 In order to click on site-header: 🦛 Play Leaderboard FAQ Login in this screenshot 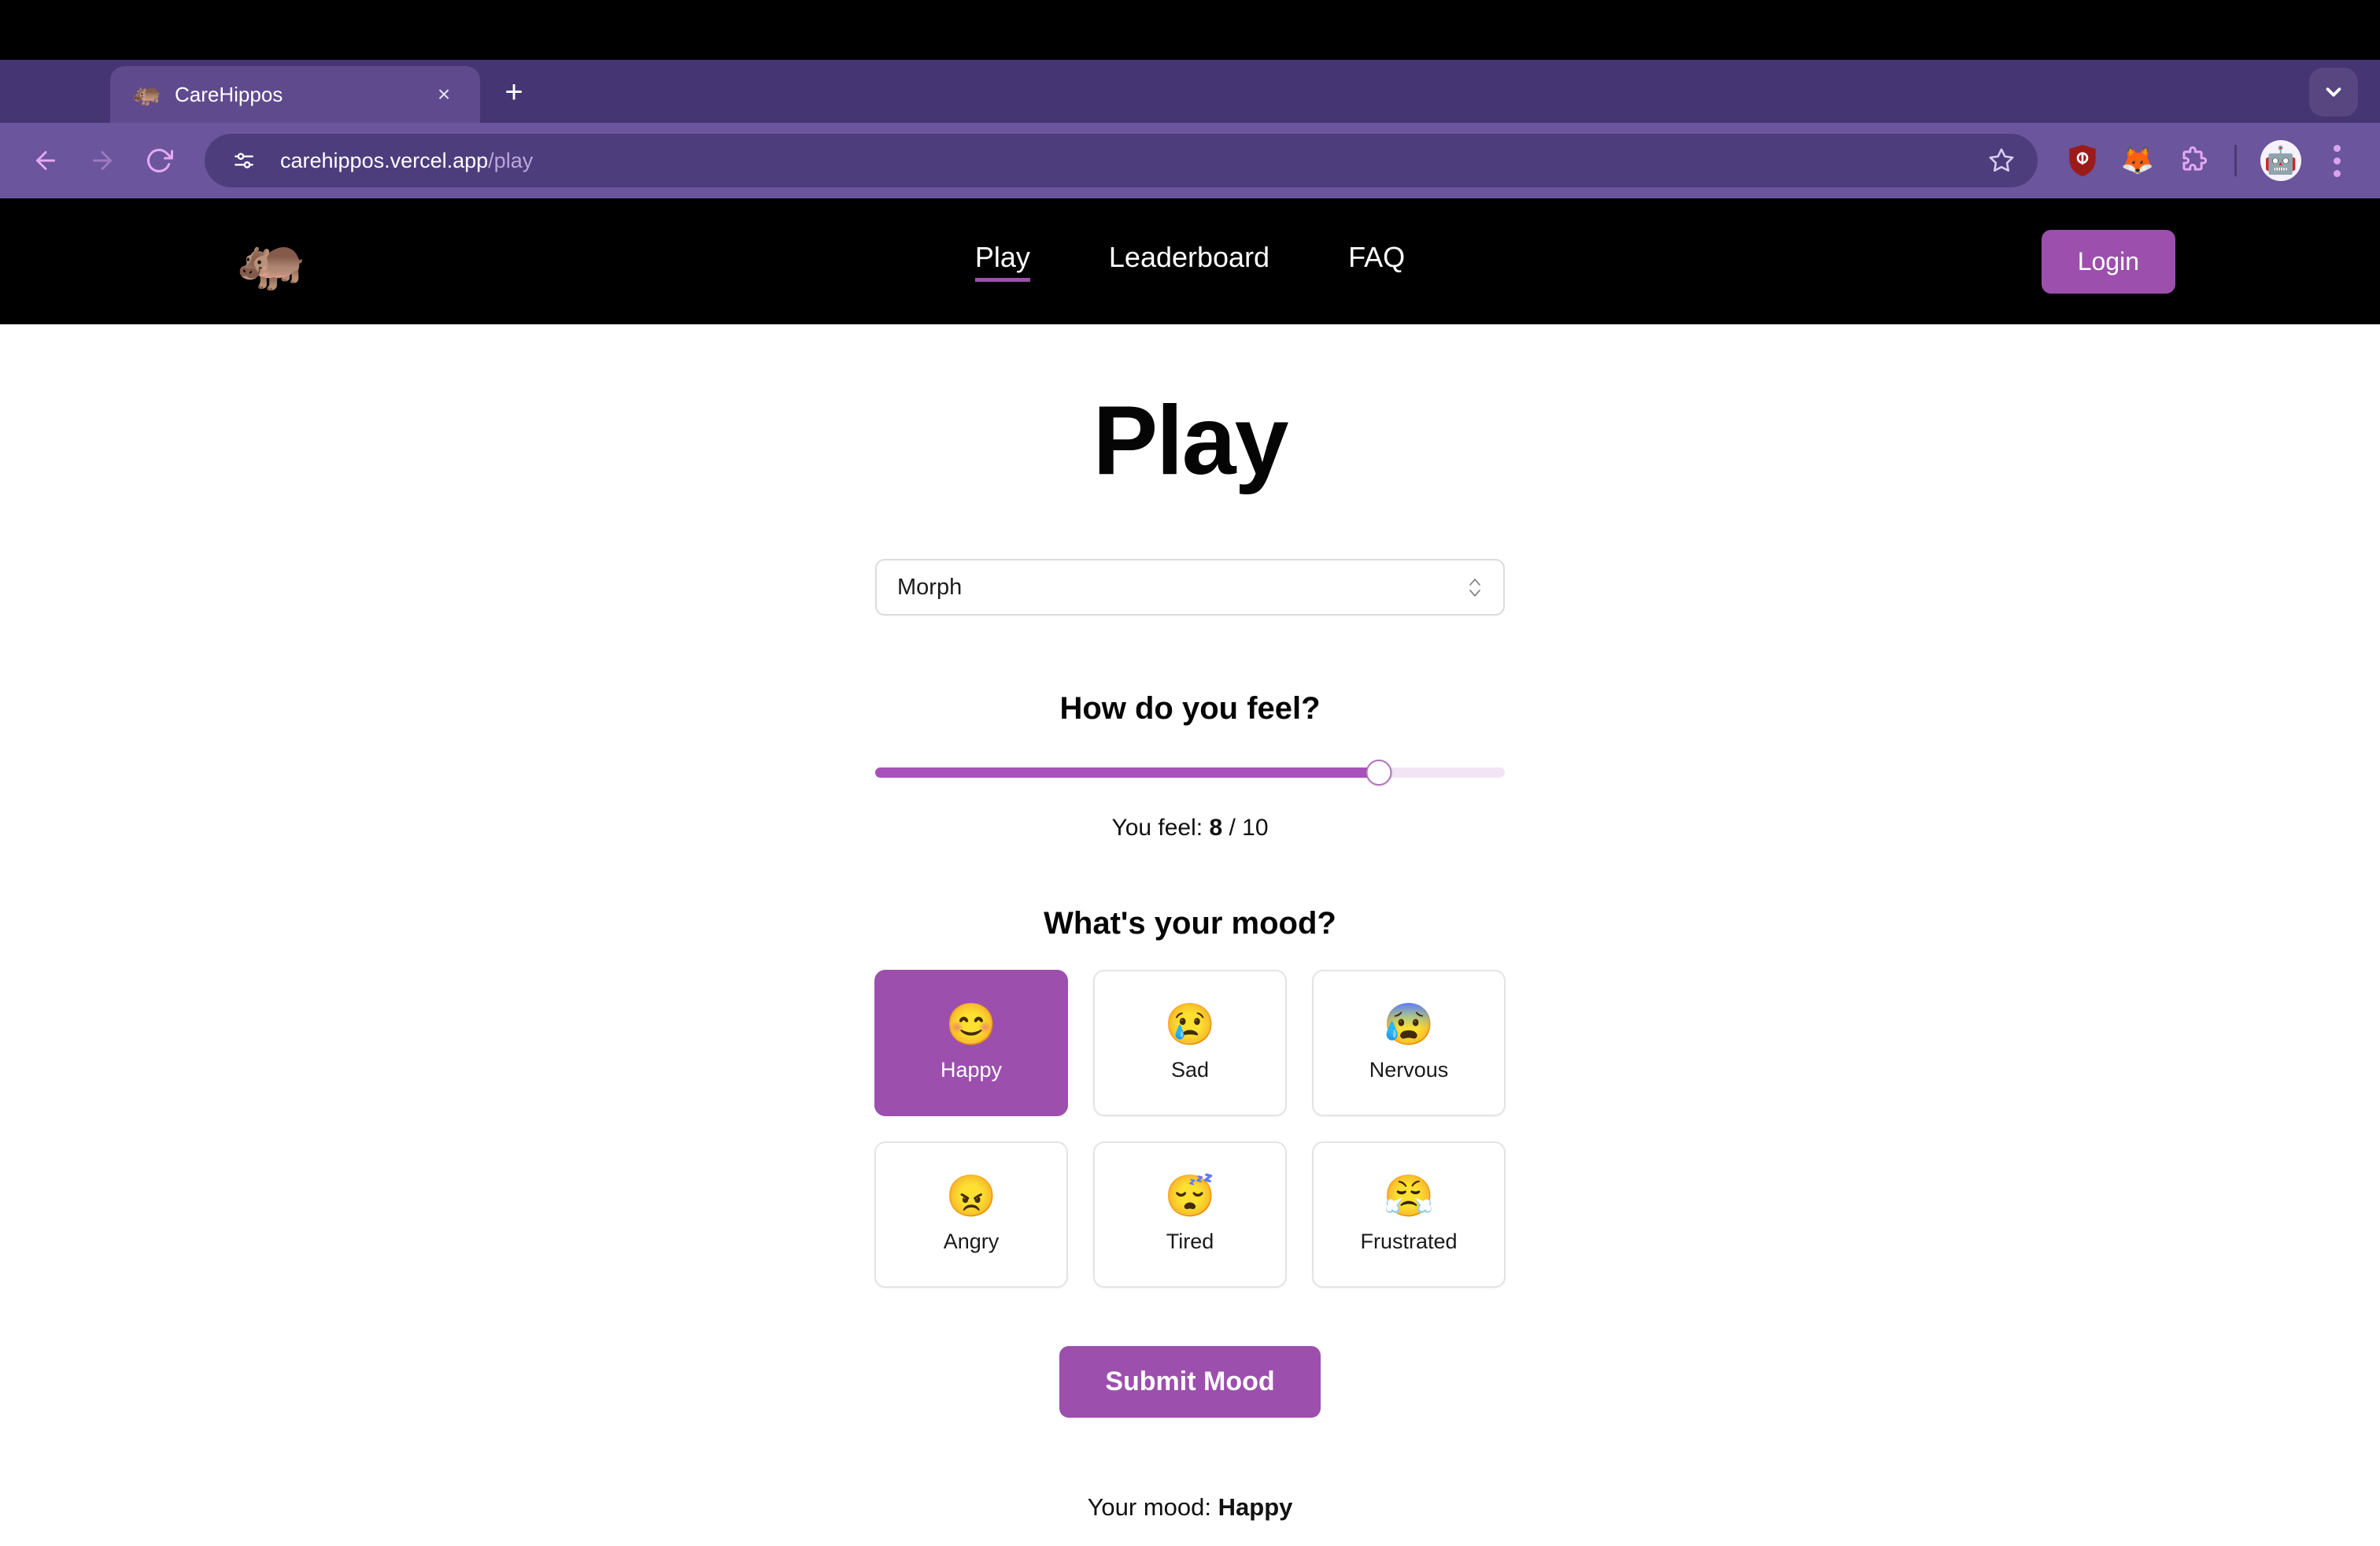, I will do `click(1190, 261)`.